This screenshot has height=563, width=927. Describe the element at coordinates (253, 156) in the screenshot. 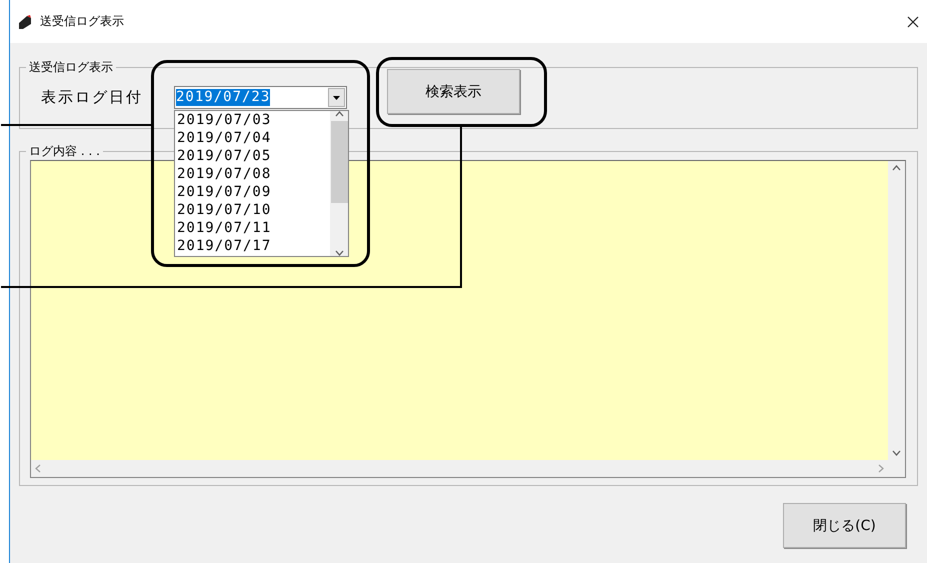

I see `dropdown-item: 2019/07/05` at that location.